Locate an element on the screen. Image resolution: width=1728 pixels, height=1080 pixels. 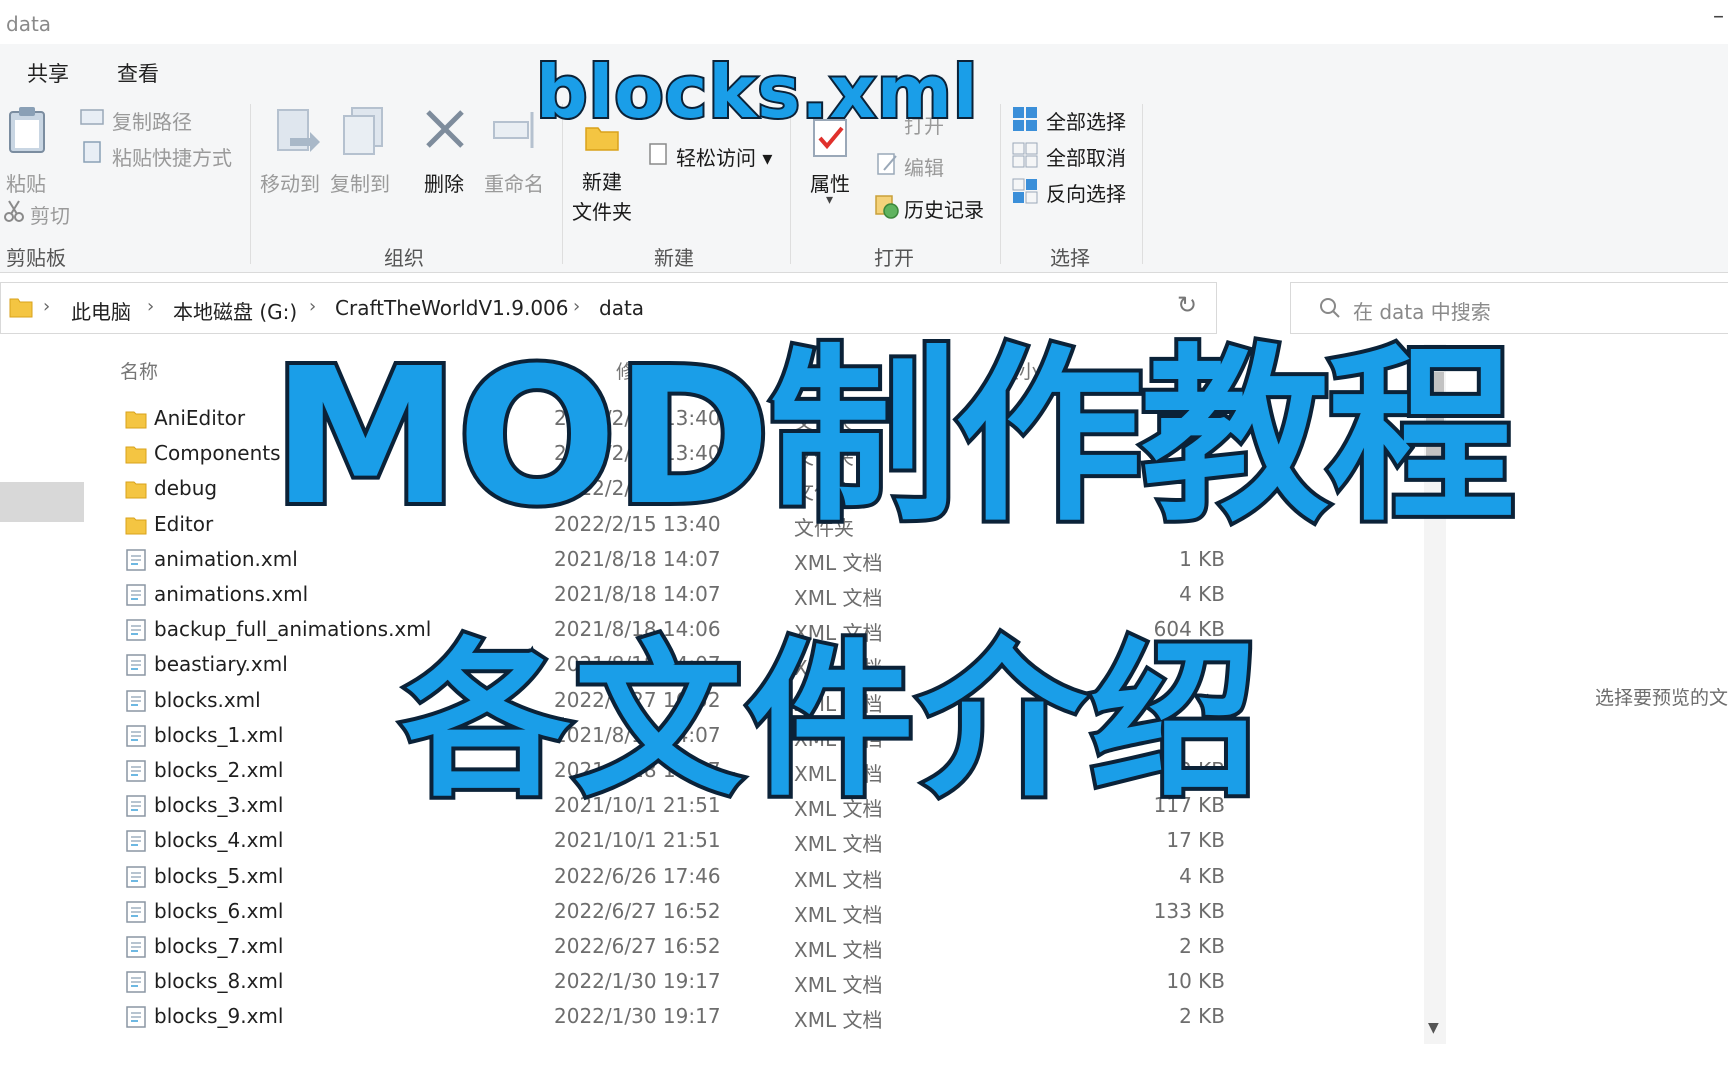
history-button: 历史记录 is located at coordinates (944, 208).